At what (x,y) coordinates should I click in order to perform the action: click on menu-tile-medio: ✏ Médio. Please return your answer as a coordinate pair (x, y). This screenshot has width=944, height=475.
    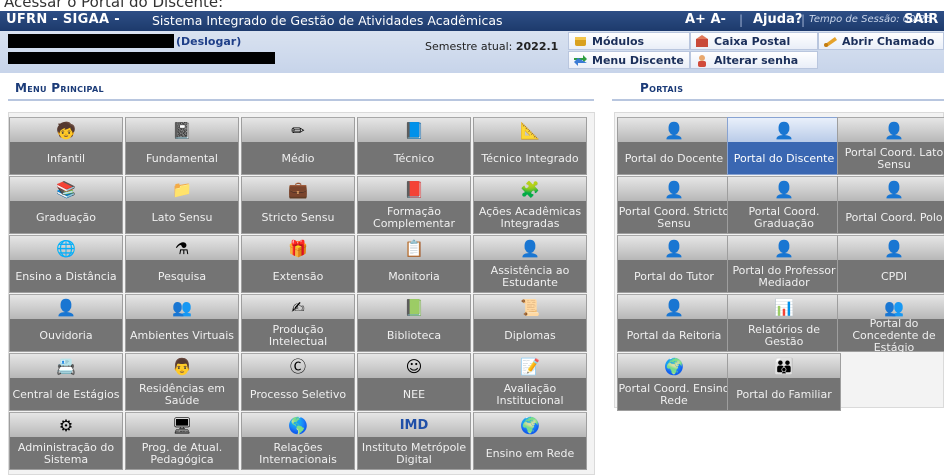
    Looking at the image, I should click on (298, 146).